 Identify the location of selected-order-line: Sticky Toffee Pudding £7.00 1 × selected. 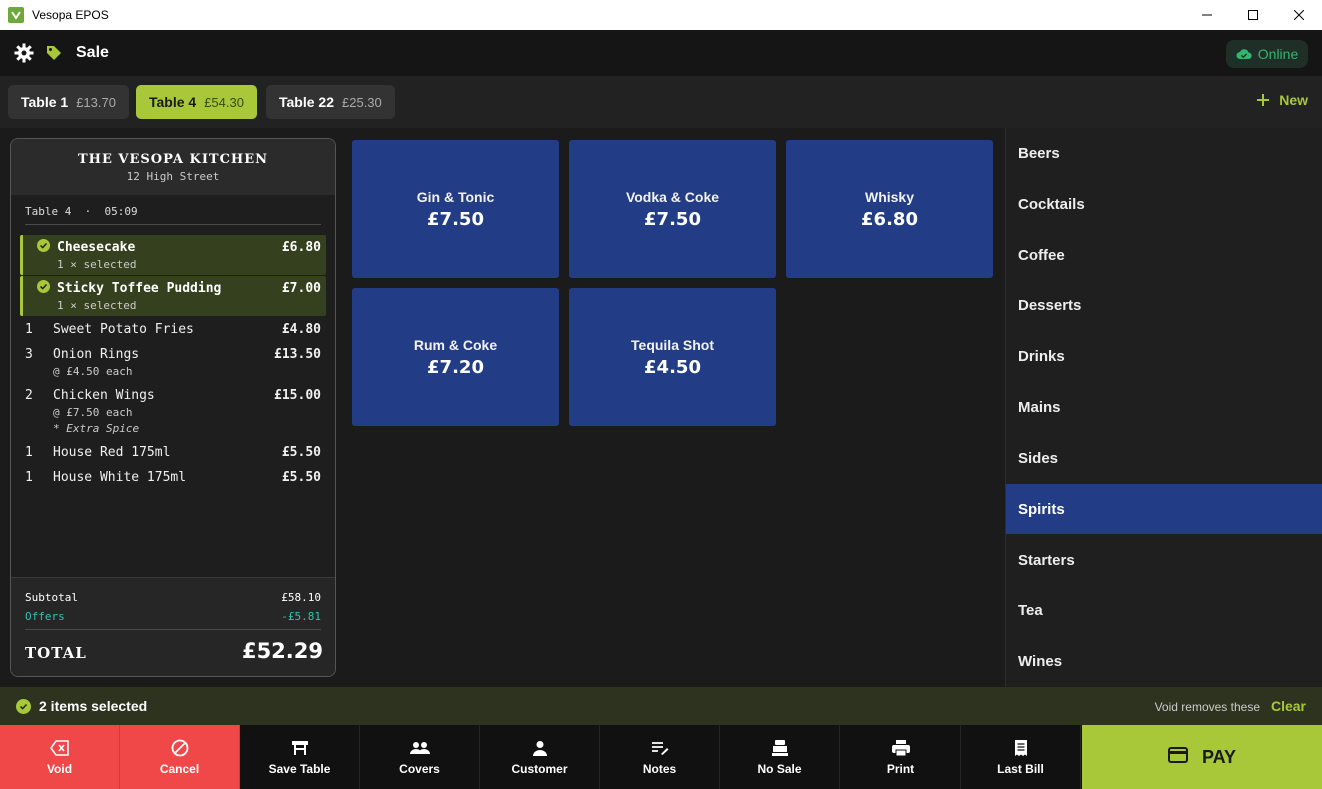
(173, 296).